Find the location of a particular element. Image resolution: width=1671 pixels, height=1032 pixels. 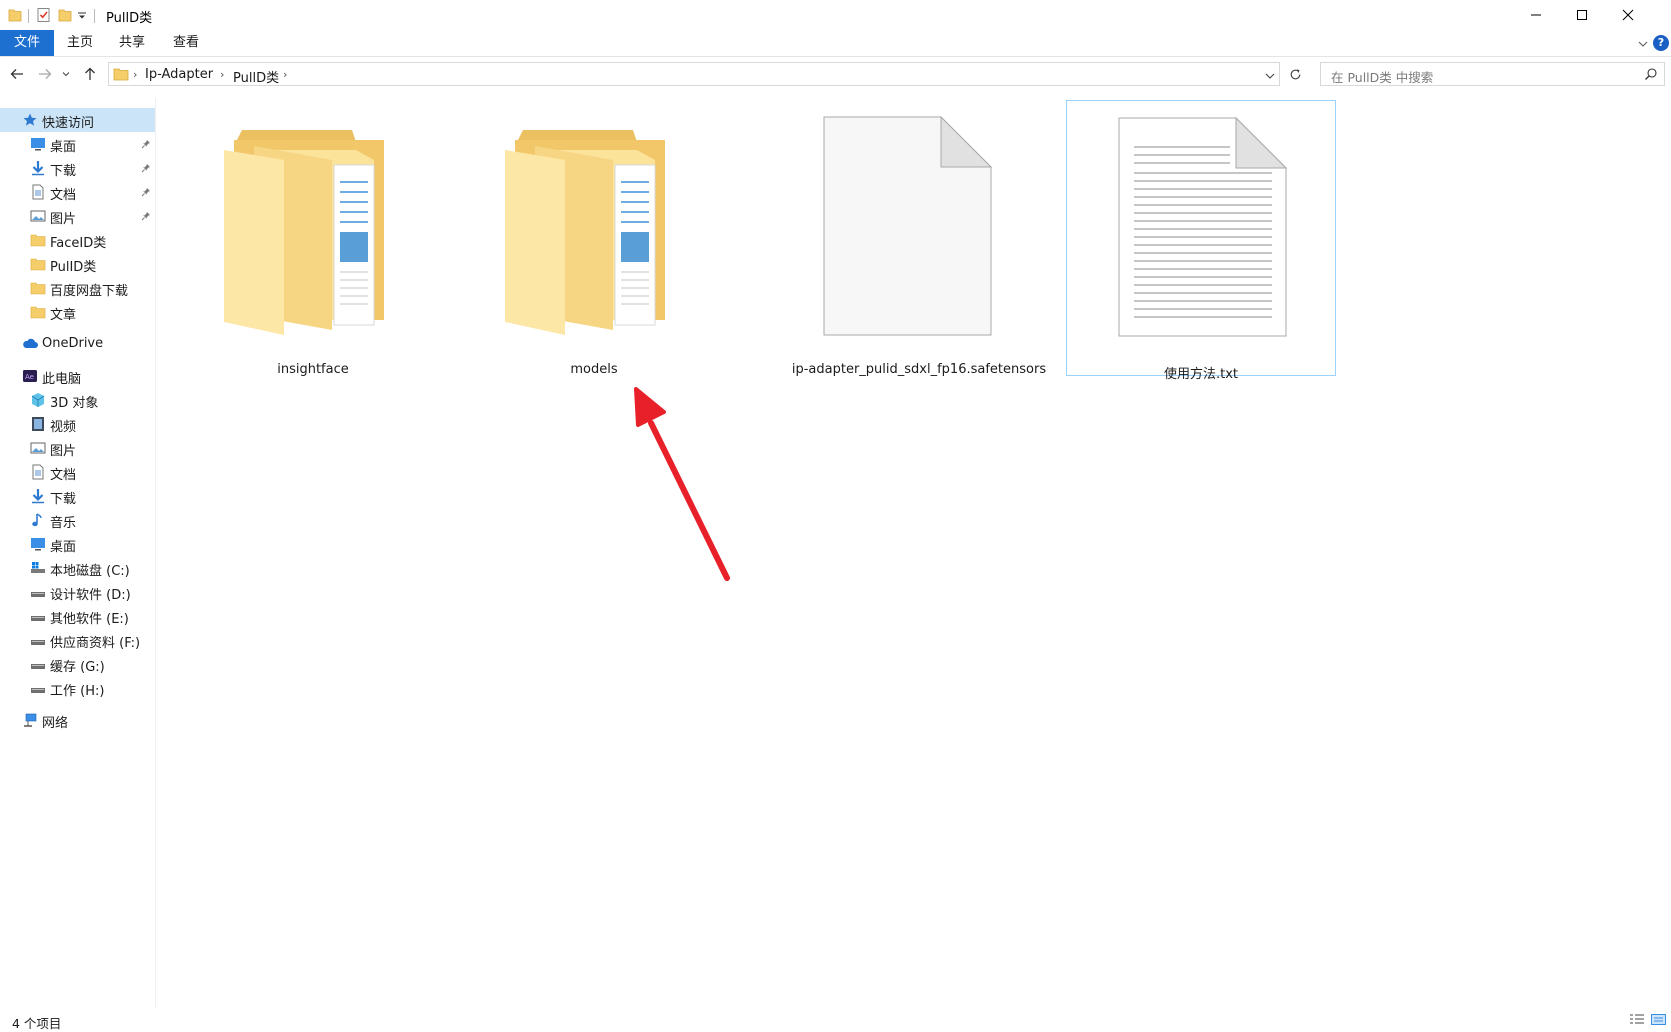

sidebar-item-drive-d: 设计软件 (D:) is located at coordinates (77, 592).